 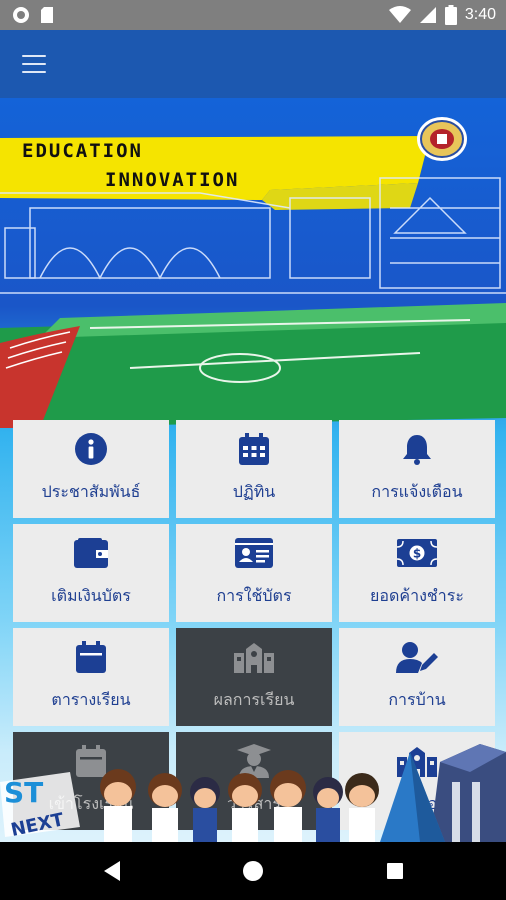 I want to click on menu-tile-label: การใช้บัตร, so click(x=254, y=595).